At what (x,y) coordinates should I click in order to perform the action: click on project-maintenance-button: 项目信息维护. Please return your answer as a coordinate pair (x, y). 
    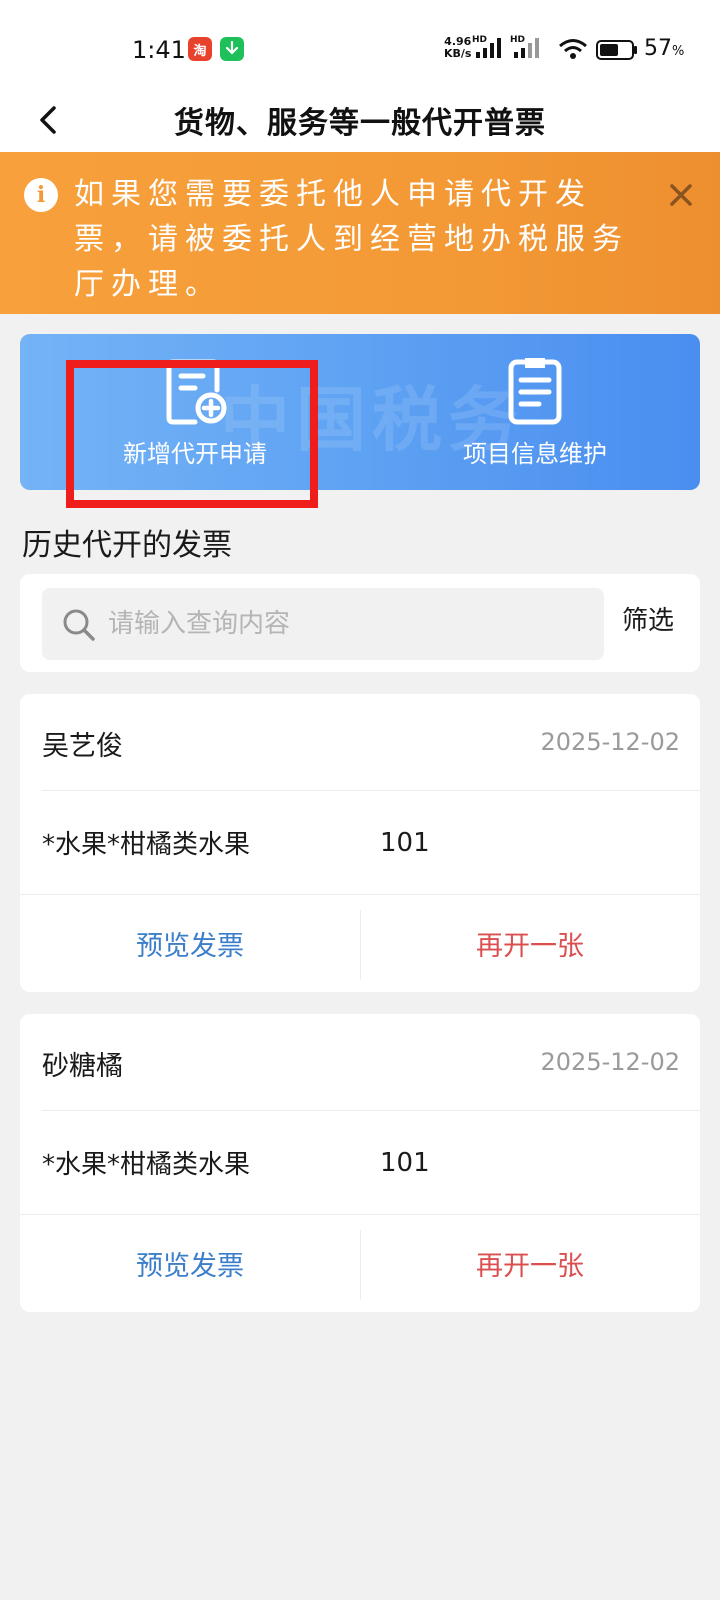
    Looking at the image, I should click on (535, 414).